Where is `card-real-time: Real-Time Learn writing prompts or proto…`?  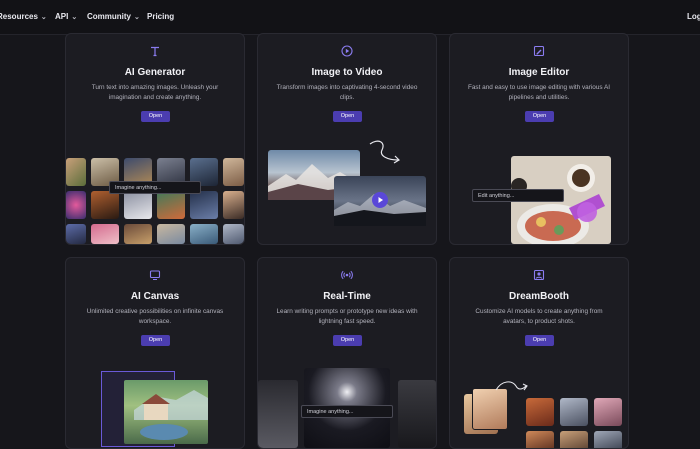 card-real-time: Real-Time Learn writing prompts or proto… is located at coordinates (347, 353).